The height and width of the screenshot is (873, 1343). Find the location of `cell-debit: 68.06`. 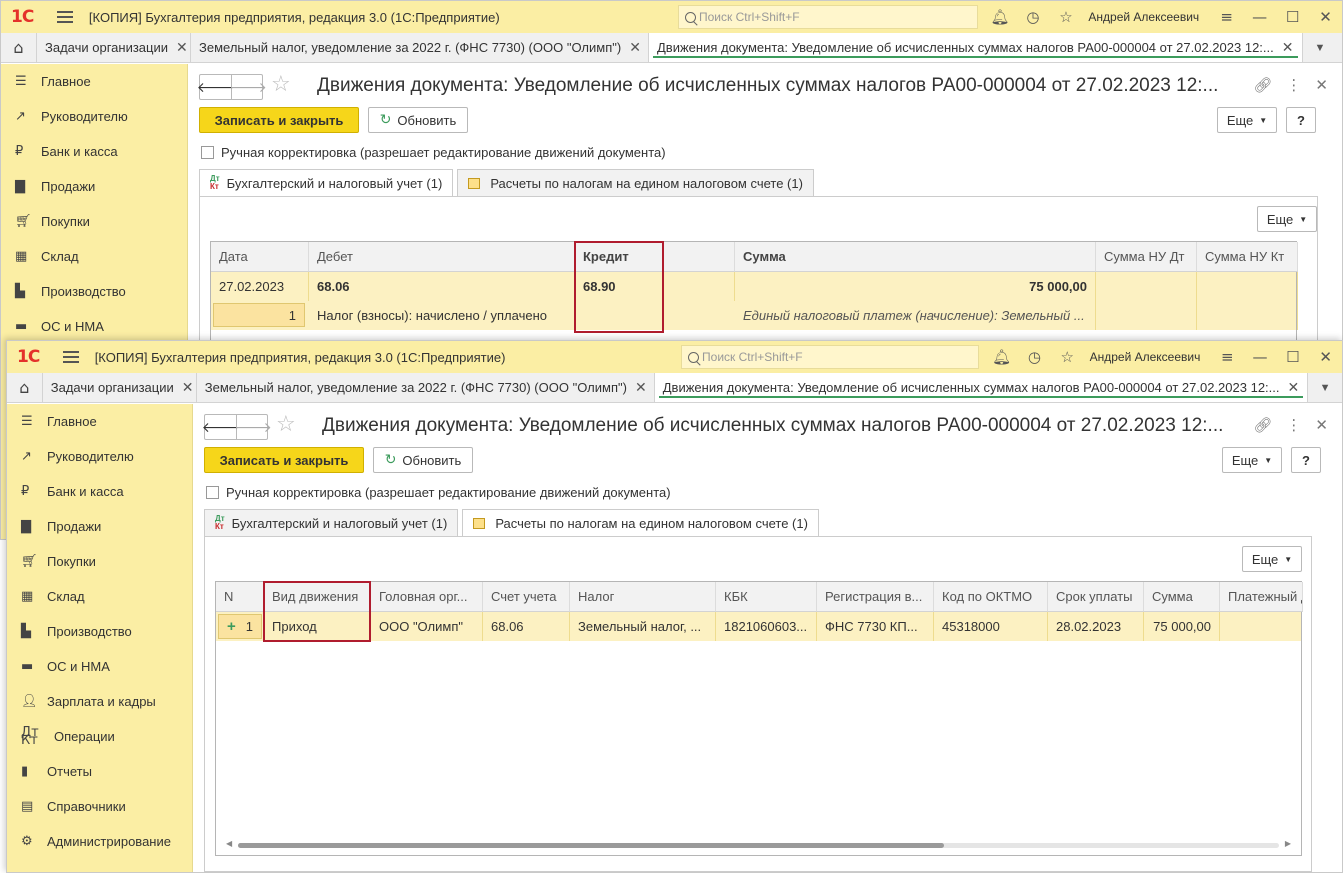

cell-debit: 68.06 is located at coordinates (442, 286).